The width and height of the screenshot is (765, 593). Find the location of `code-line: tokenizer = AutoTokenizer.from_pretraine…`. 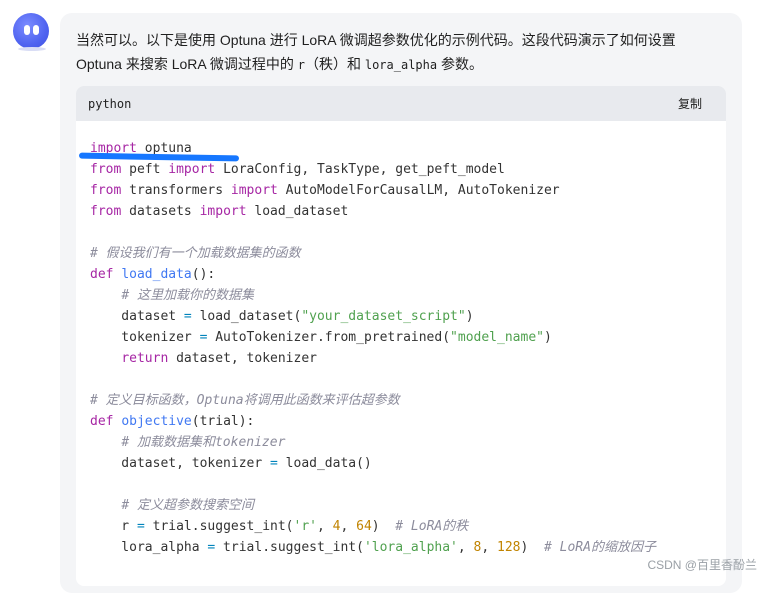

code-line: tokenizer = AutoTokenizer.from_pretraine… is located at coordinates (408, 337).